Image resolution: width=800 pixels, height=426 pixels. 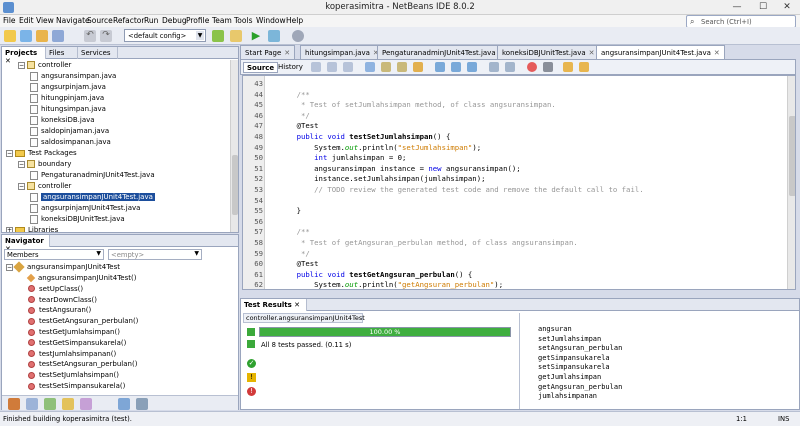 What do you see at coordinates (256, 36) in the screenshot?
I see `run-icon: ▶` at bounding box center [256, 36].